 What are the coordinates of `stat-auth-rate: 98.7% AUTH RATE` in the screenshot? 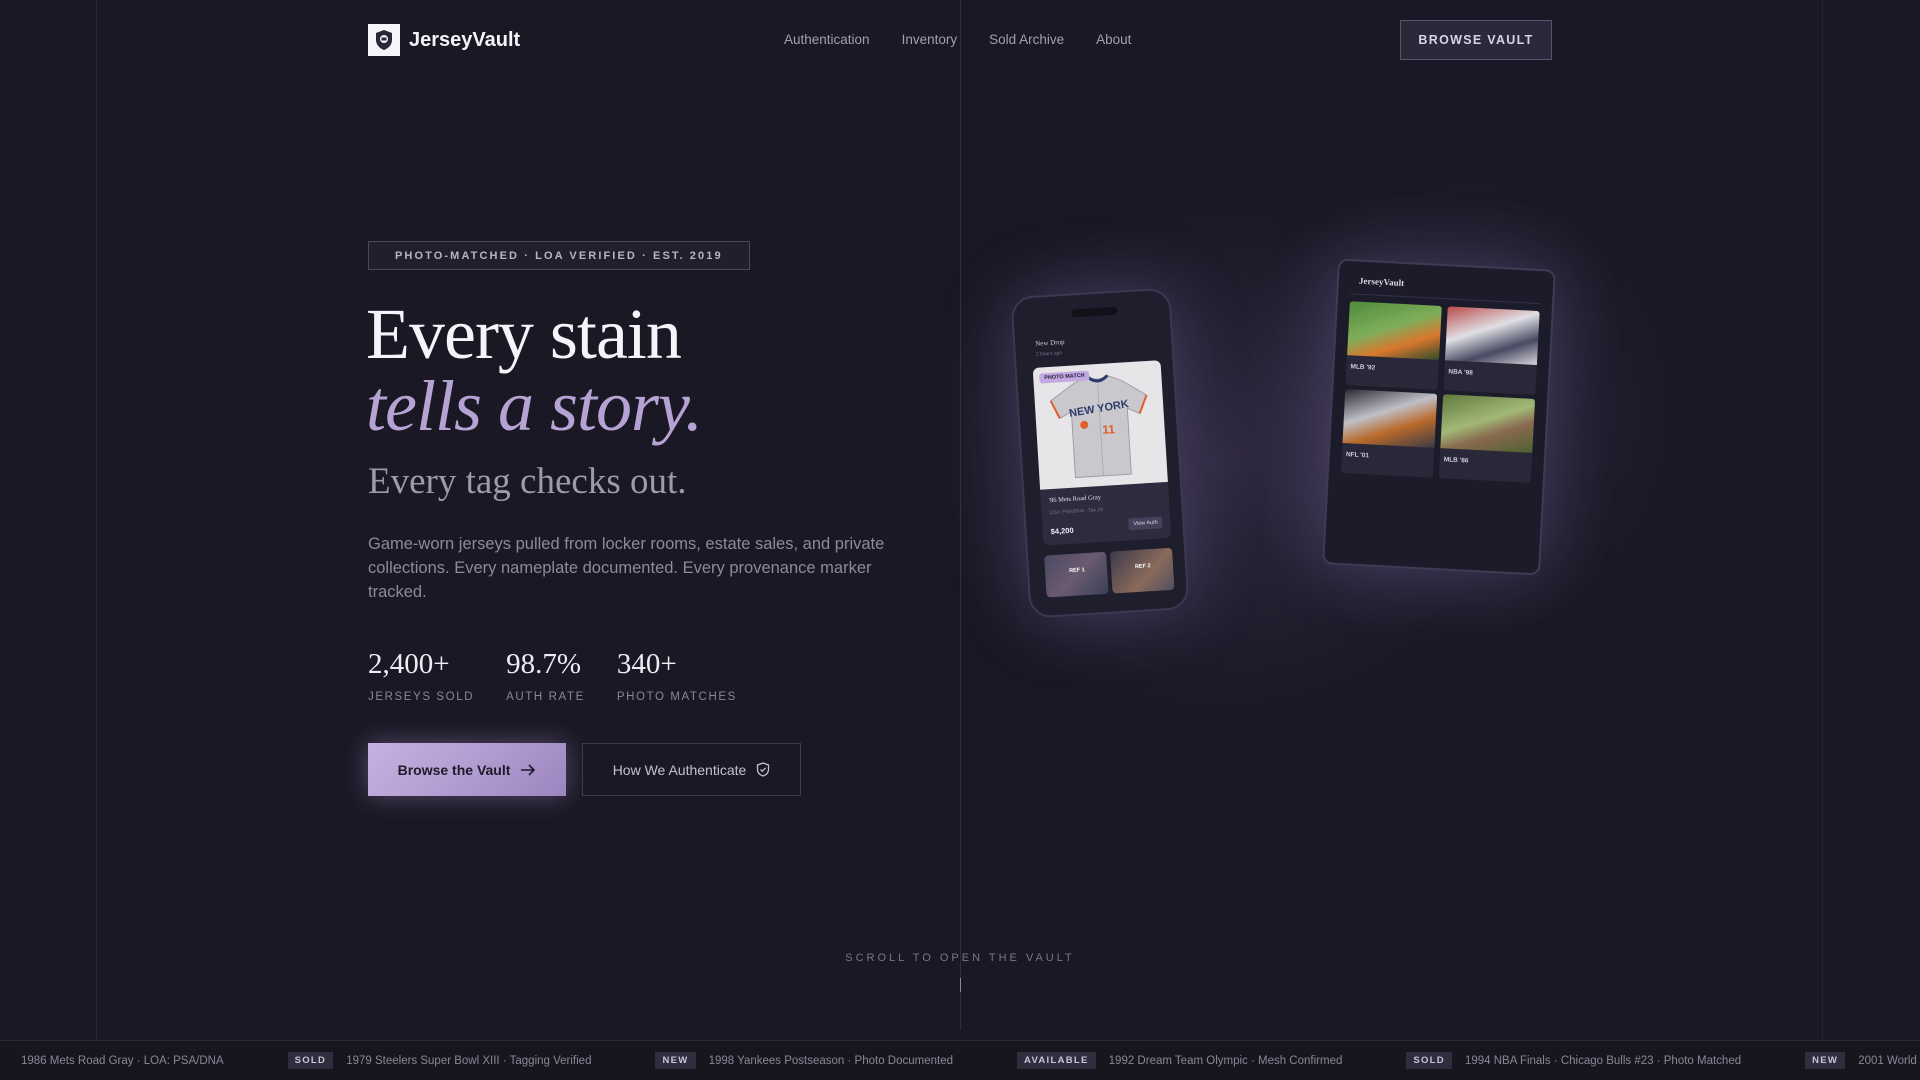 It's located at (545, 675).